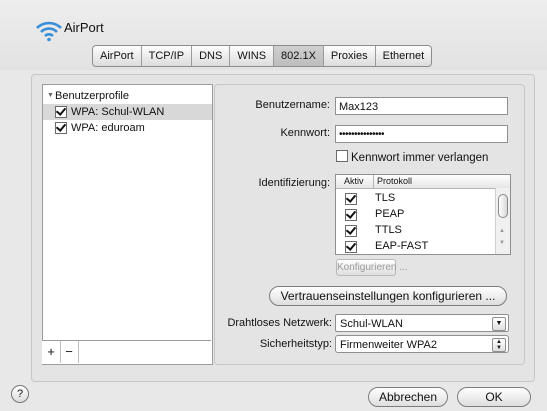  What do you see at coordinates (305, 133) in the screenshot?
I see `password-label: Kennwort:` at bounding box center [305, 133].